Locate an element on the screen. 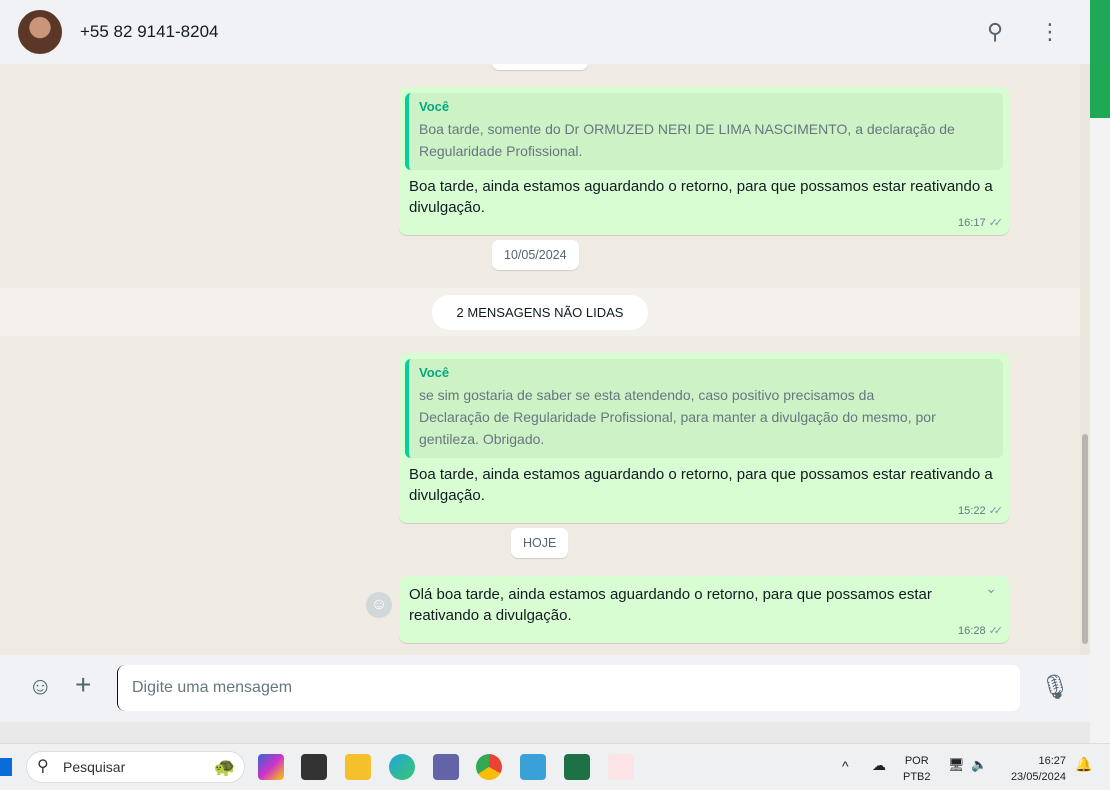 The image size is (1110, 790). clock: 16:27 23/05/2024 is located at coordinates (1035, 769).